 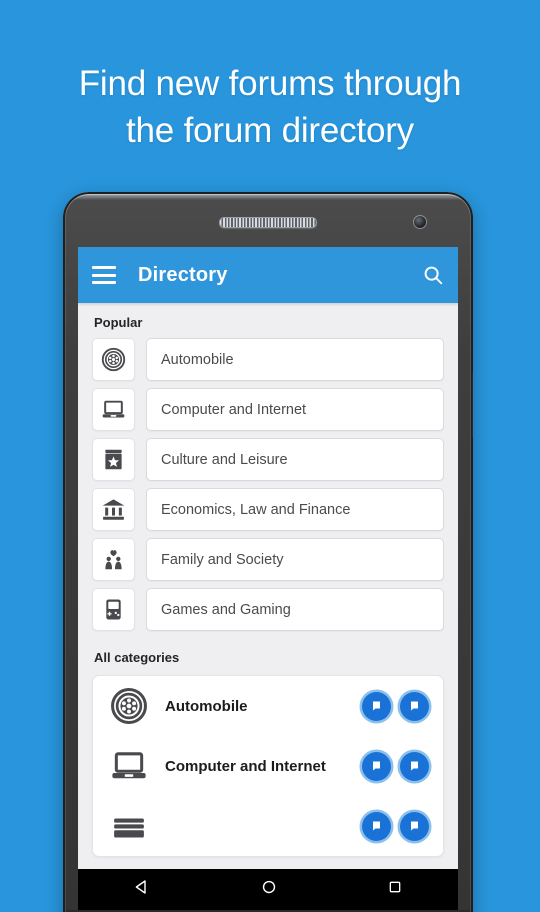 I want to click on list-item-label-box: Automobile, so click(x=295, y=359).